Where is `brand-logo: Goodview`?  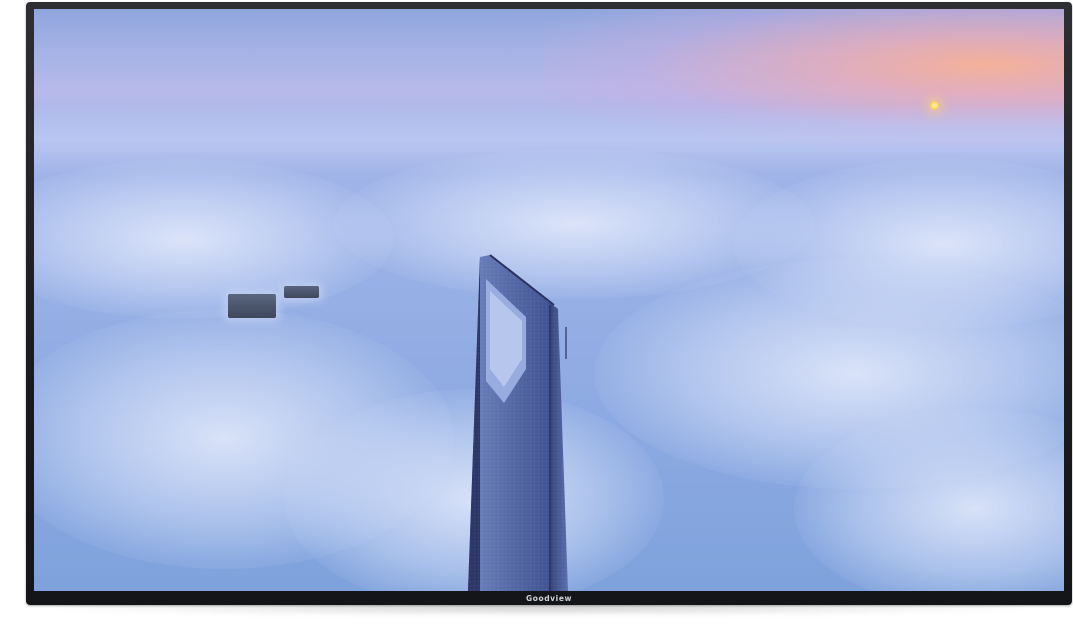 brand-logo: Goodview is located at coordinates (549, 598).